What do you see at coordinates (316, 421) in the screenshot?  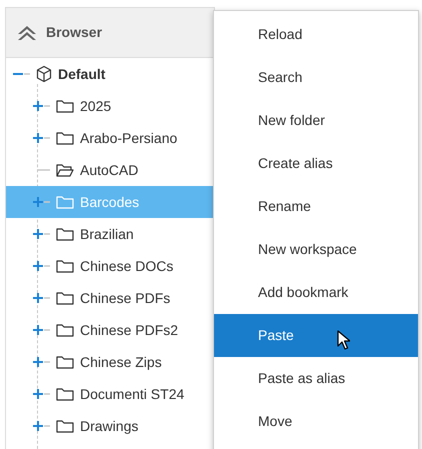 I see `menu-item: Move` at bounding box center [316, 421].